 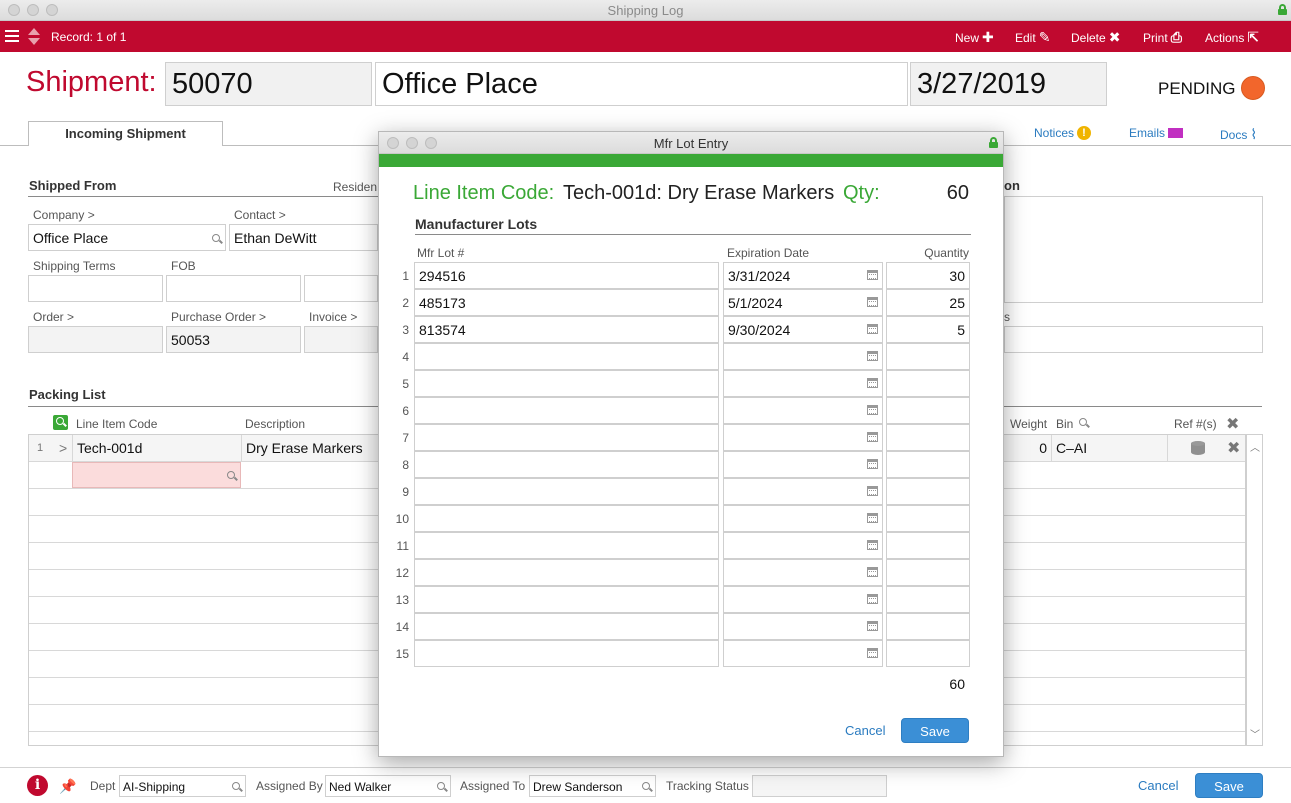 What do you see at coordinates (1232, 424) in the screenshot?
I see `clear-column-icon: ✖` at bounding box center [1232, 424].